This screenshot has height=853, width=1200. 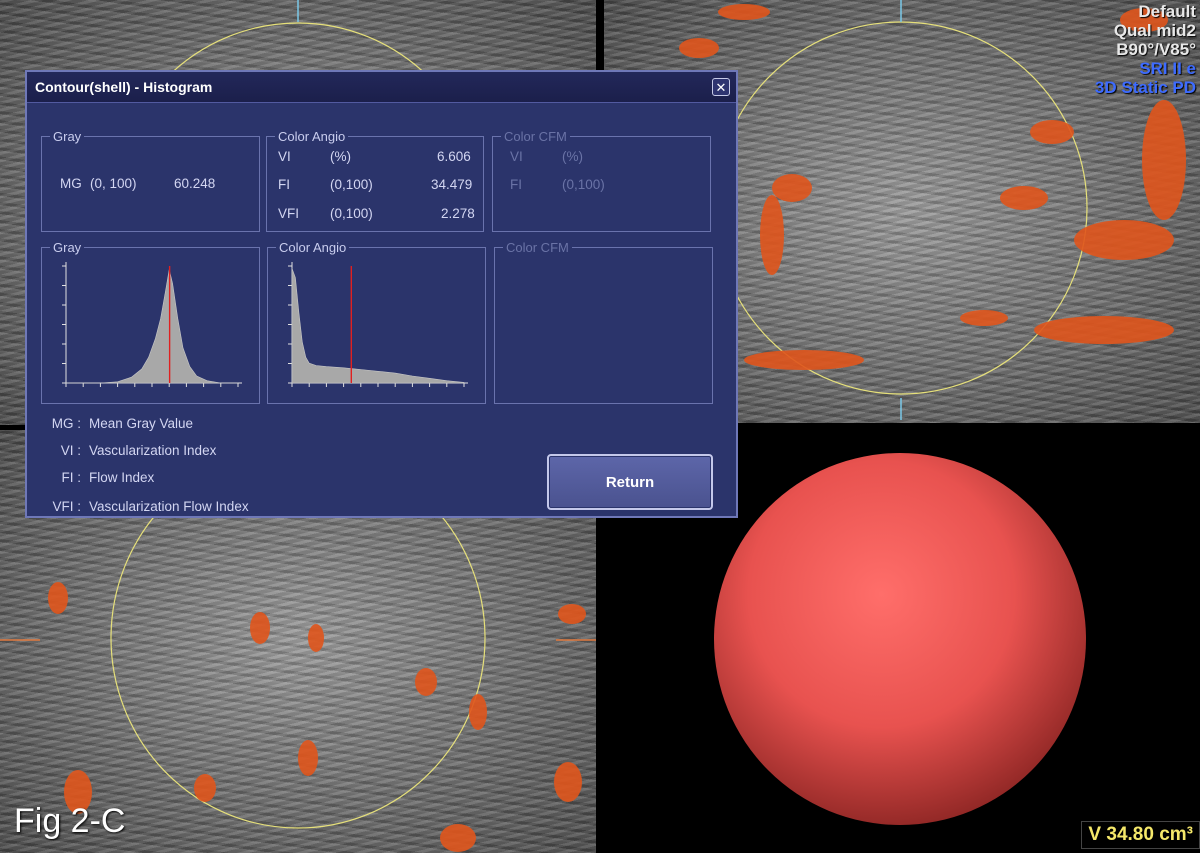 I want to click on stat-value-mg: 60.248, so click(x=195, y=183).